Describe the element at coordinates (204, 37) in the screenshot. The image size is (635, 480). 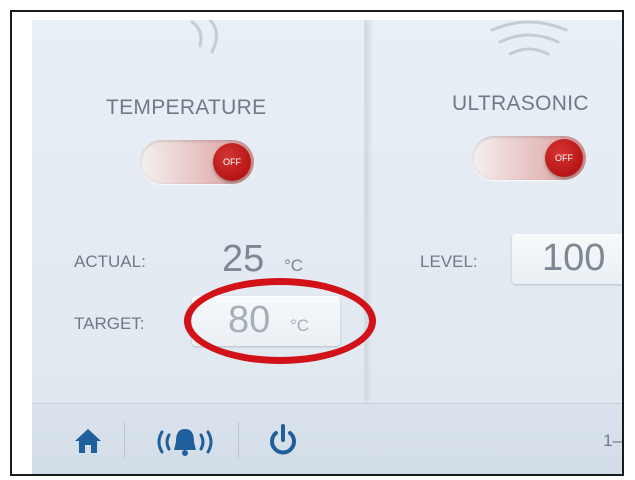
I see `temperature-wave-icon` at that location.